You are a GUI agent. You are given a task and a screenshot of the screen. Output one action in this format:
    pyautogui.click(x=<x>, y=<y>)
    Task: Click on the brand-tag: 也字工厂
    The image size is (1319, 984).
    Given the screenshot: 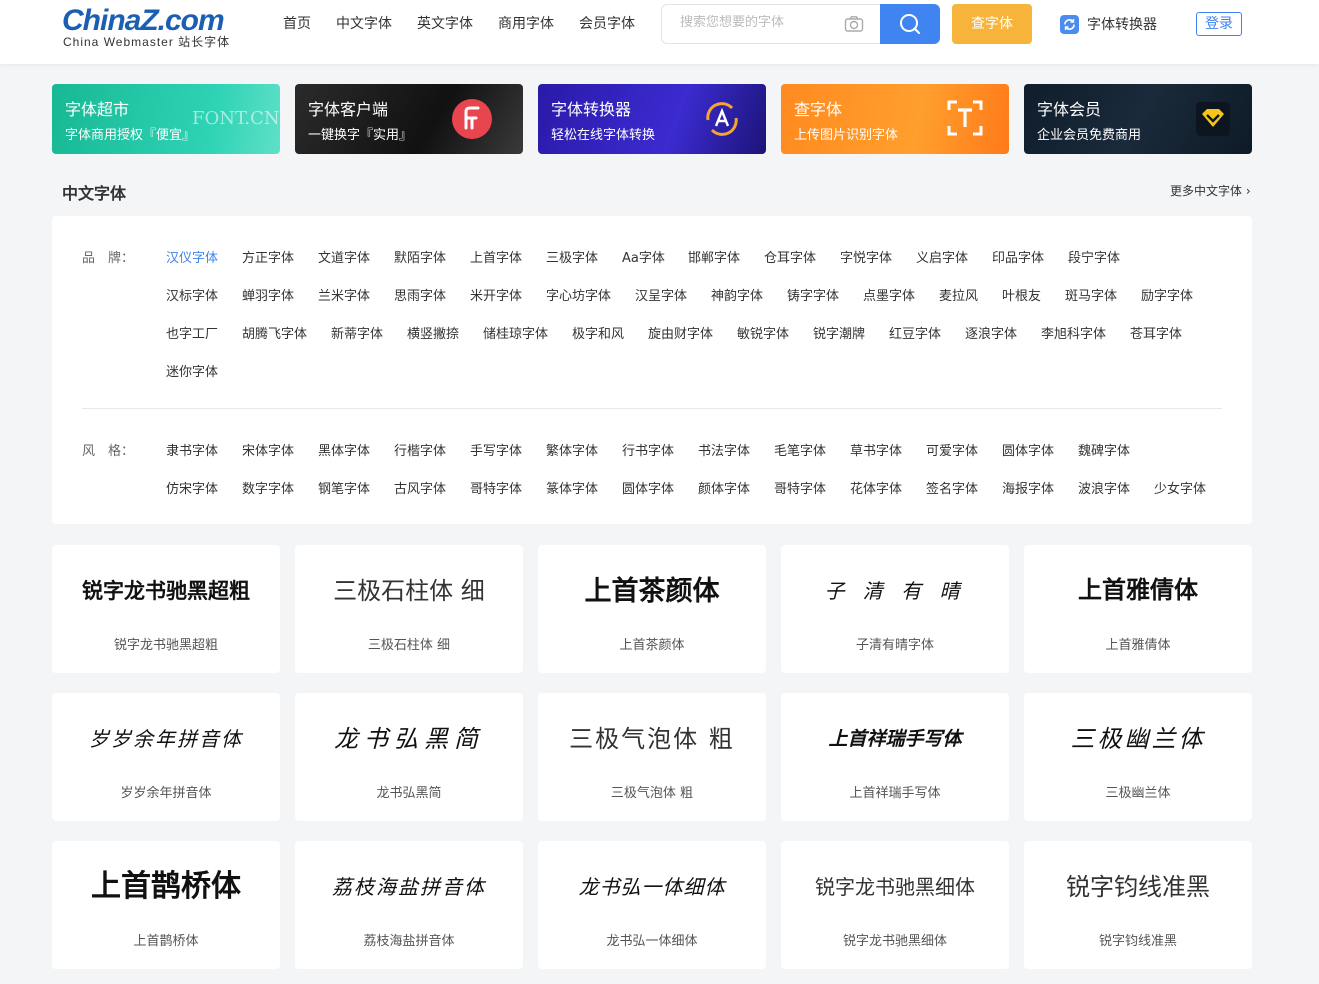 What is the action you would take?
    pyautogui.click(x=192, y=332)
    